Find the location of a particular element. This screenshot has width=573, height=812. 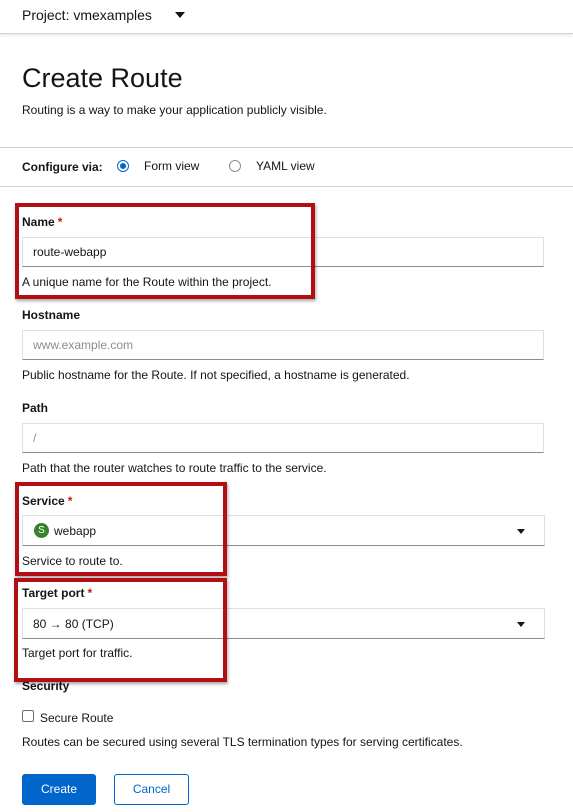

service-badge-icon: S is located at coordinates (41, 530).